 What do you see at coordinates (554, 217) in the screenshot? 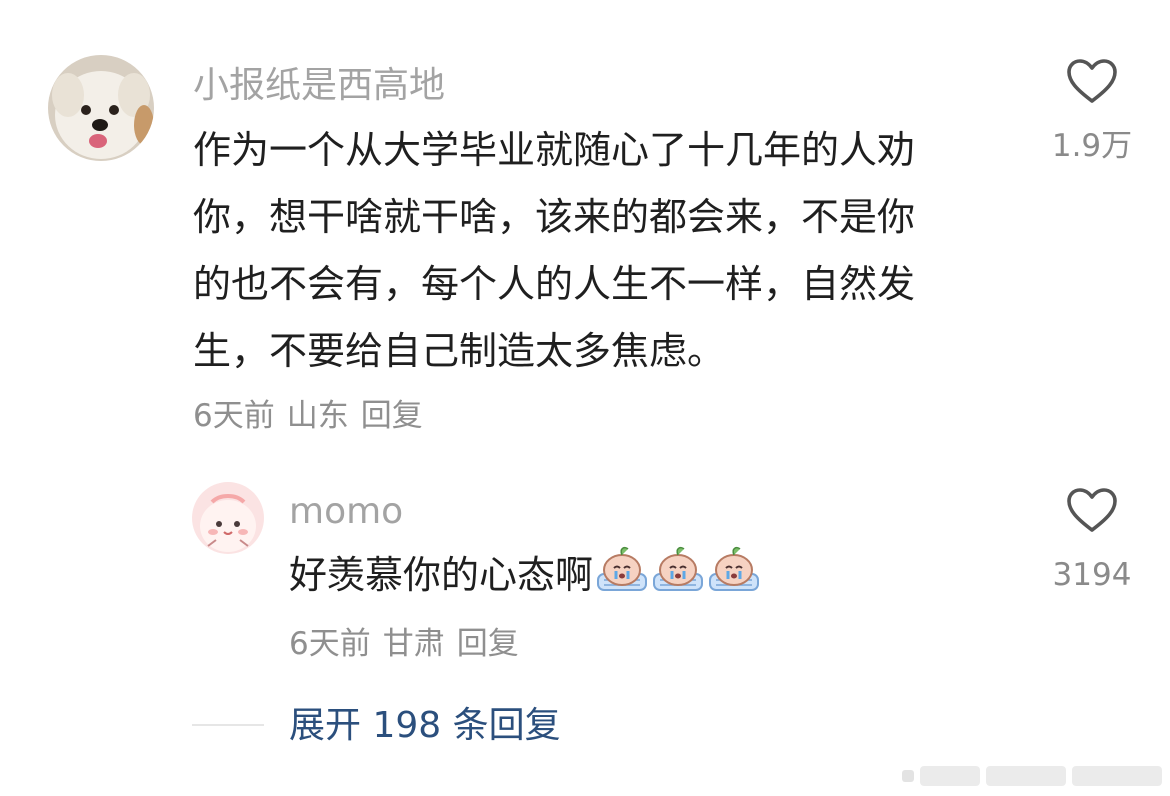
I see `comment-text-line: 你，想干啥就干啥，该来的都会来，不是你` at bounding box center [554, 217].